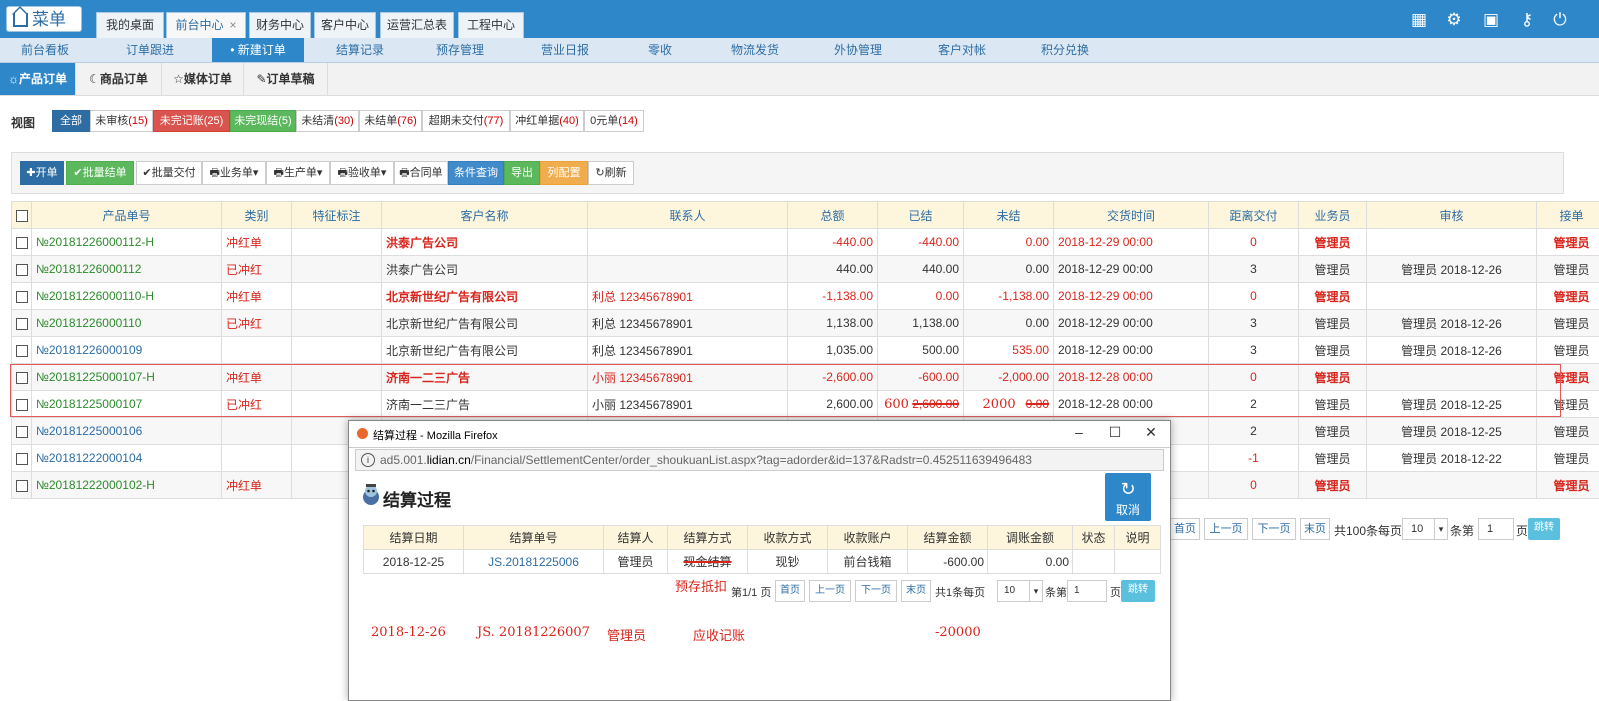 The width and height of the screenshot is (1599, 701). I want to click on nav-daily-report: 营业日报, so click(565, 50).